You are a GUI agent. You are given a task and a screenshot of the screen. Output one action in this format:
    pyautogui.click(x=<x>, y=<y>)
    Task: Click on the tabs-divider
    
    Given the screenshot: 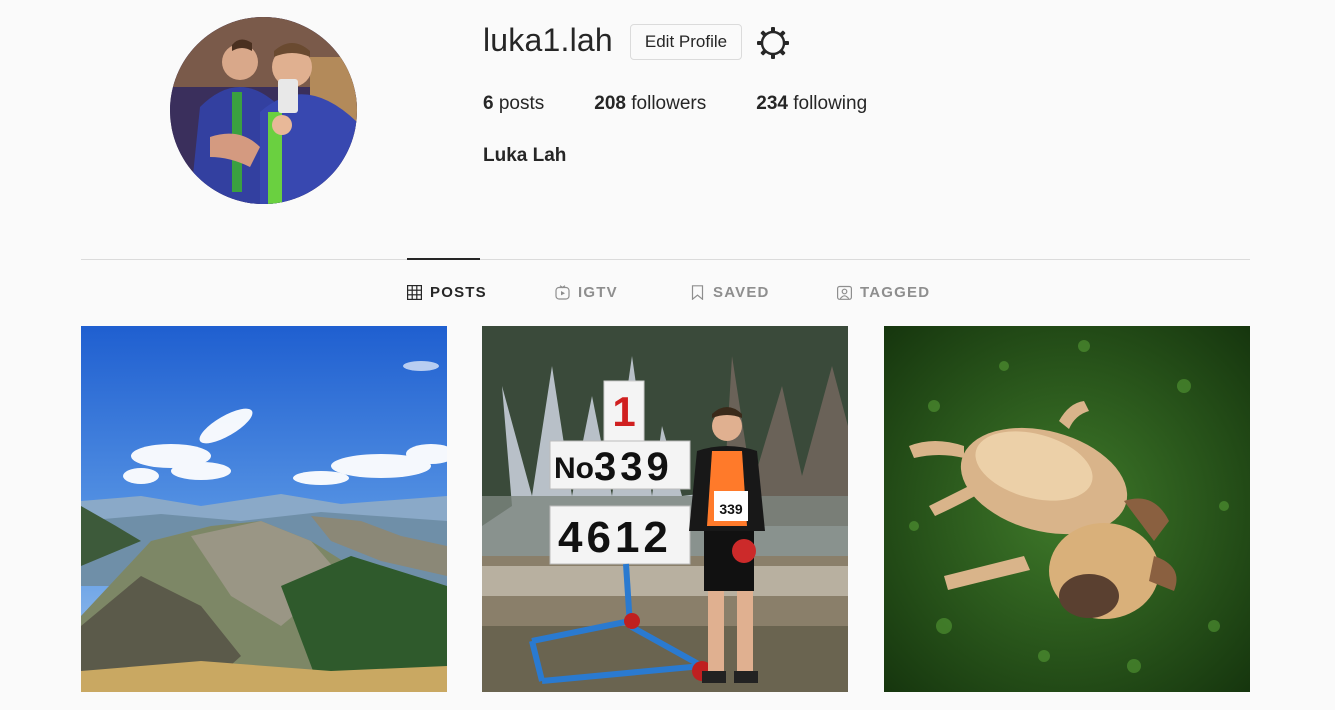 What is the action you would take?
    pyautogui.click(x=665, y=259)
    